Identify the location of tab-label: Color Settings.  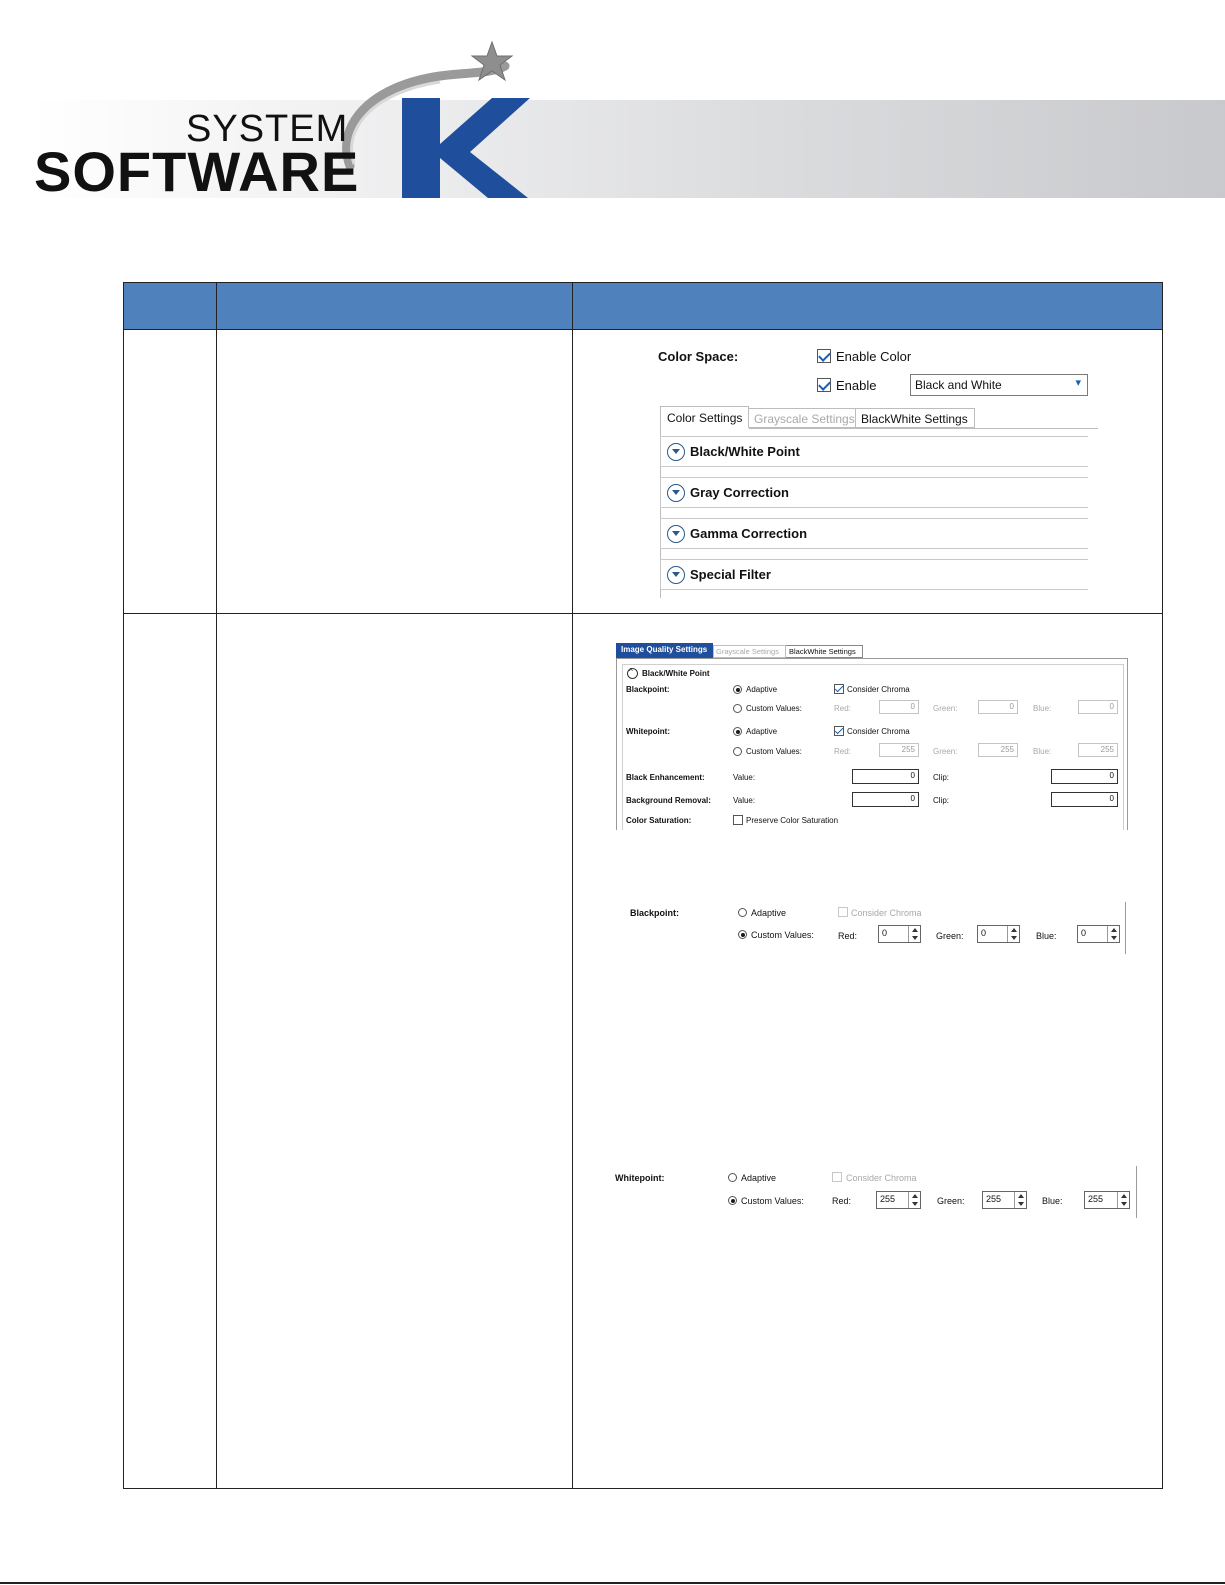
(705, 418).